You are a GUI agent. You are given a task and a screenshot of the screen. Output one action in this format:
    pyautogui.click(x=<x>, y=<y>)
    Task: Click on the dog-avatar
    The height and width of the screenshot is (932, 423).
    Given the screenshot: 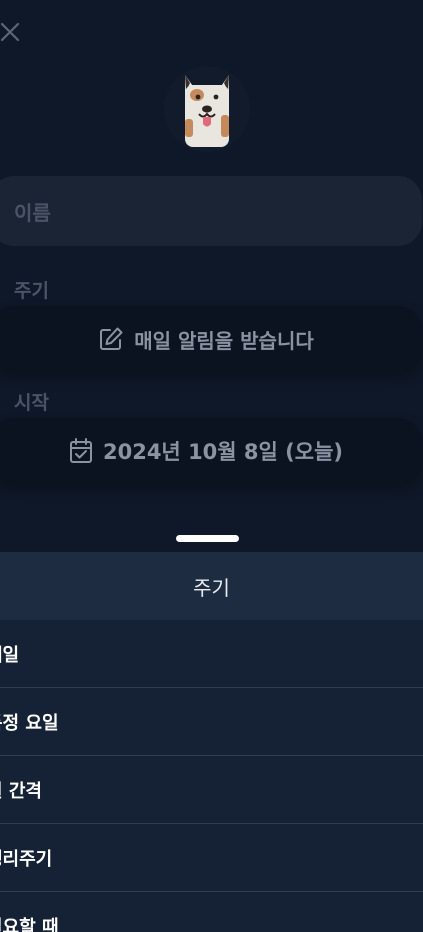 What is the action you would take?
    pyautogui.click(x=207, y=109)
    